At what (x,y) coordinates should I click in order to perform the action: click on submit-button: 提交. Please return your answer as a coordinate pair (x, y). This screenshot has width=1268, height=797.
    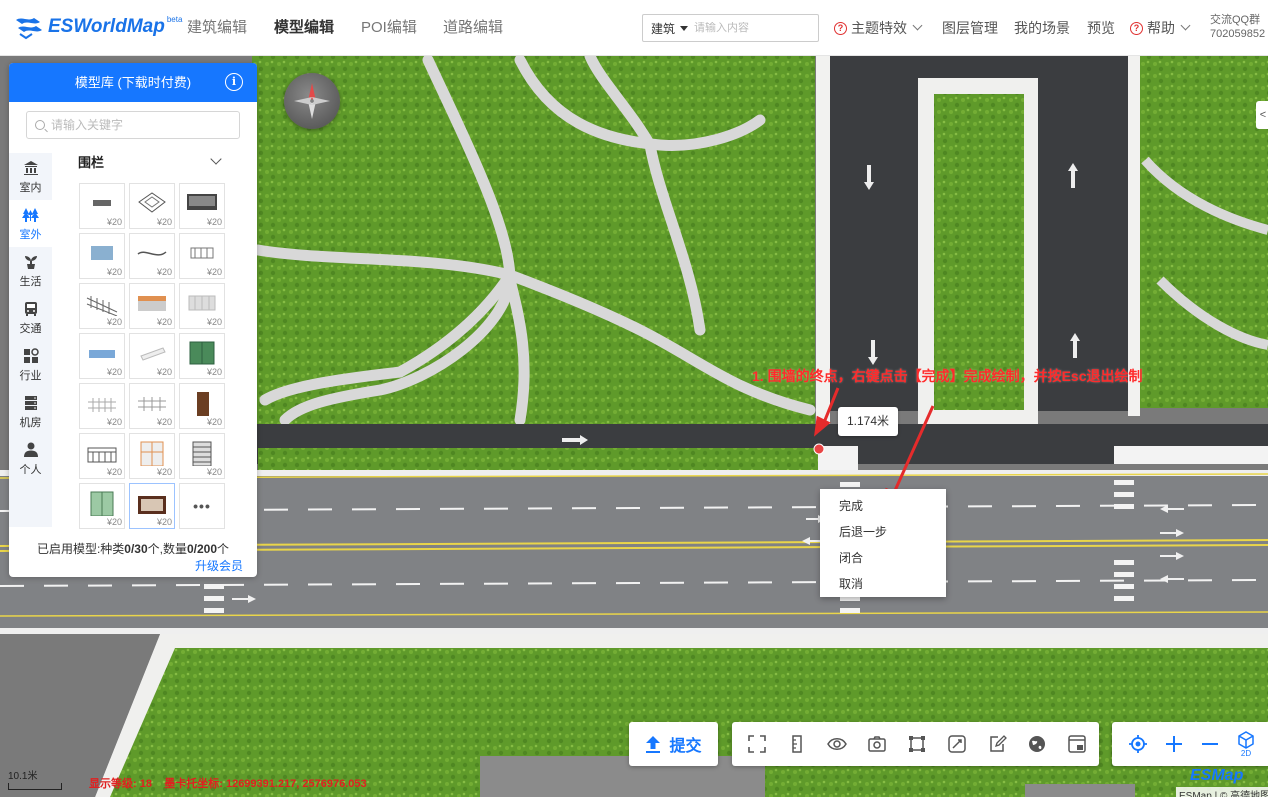
    Looking at the image, I should click on (673, 744).